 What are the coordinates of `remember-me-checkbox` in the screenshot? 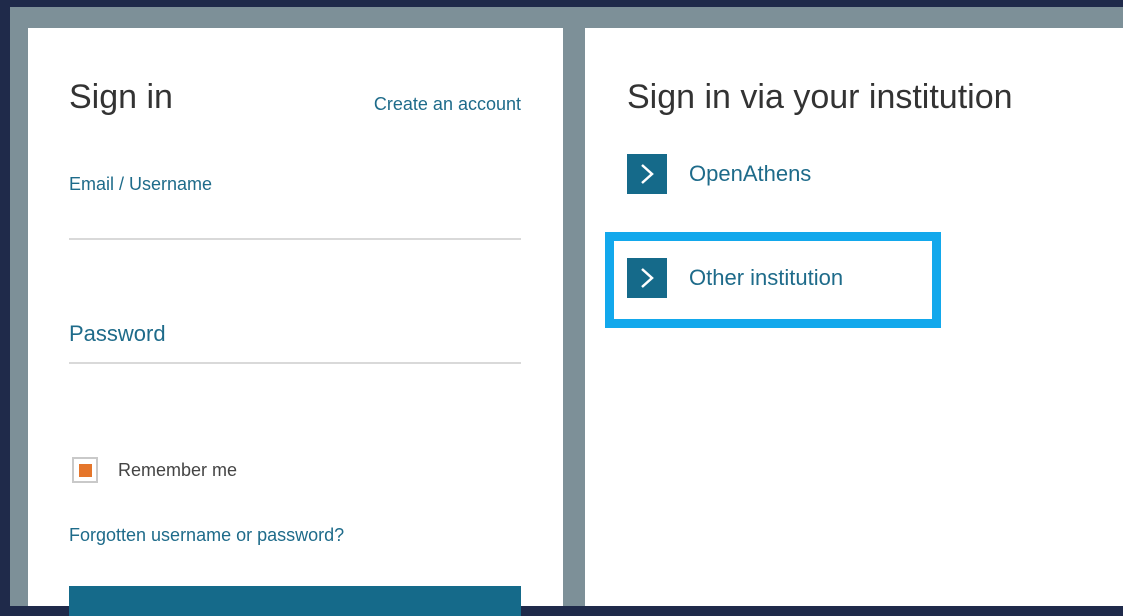 It's located at (85, 470).